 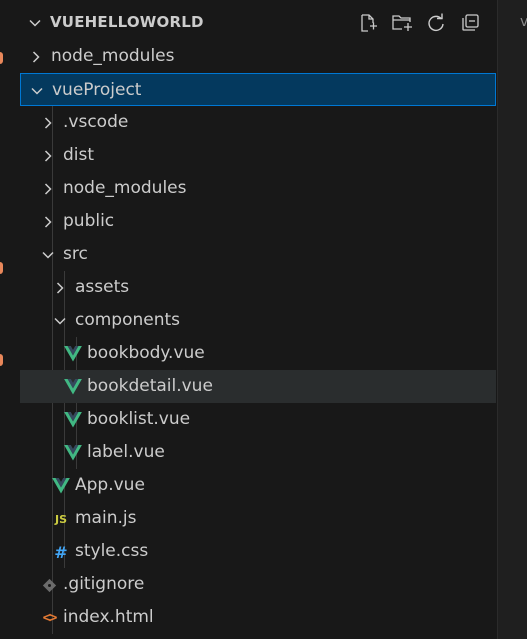 What do you see at coordinates (112, 551) in the screenshot?
I see `tree-item-label: style.css` at bounding box center [112, 551].